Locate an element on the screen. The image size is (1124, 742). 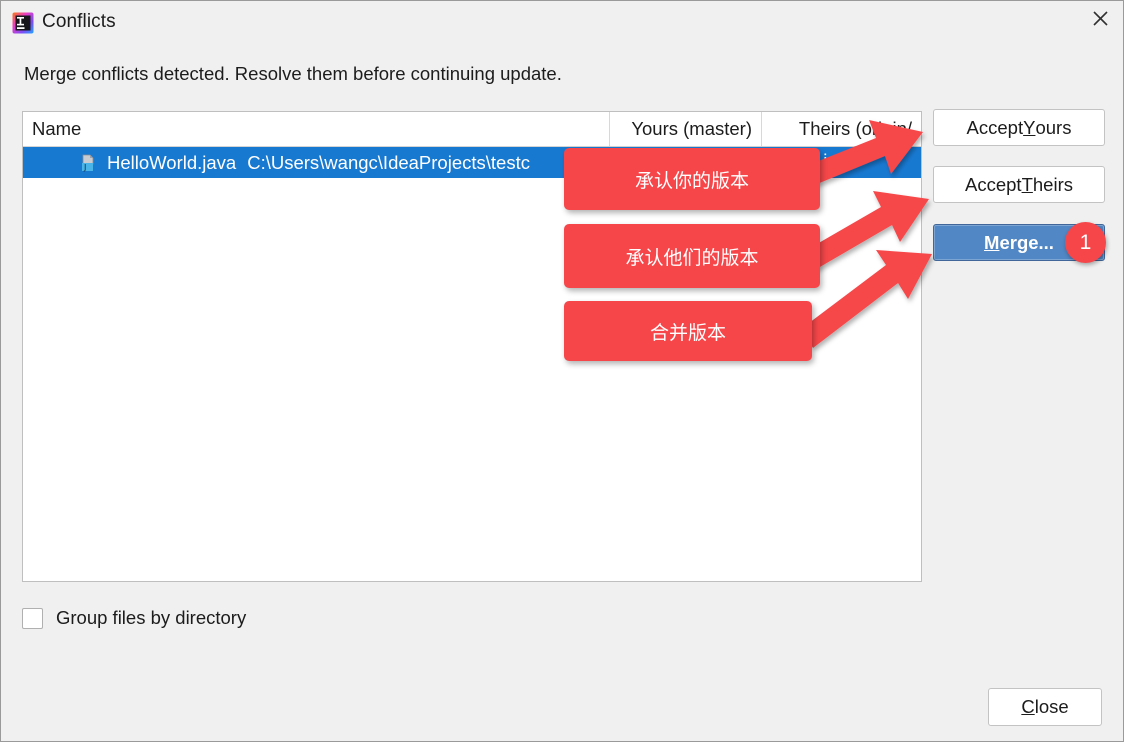
accept-yours-post: ours is located at coordinates (1053, 127).